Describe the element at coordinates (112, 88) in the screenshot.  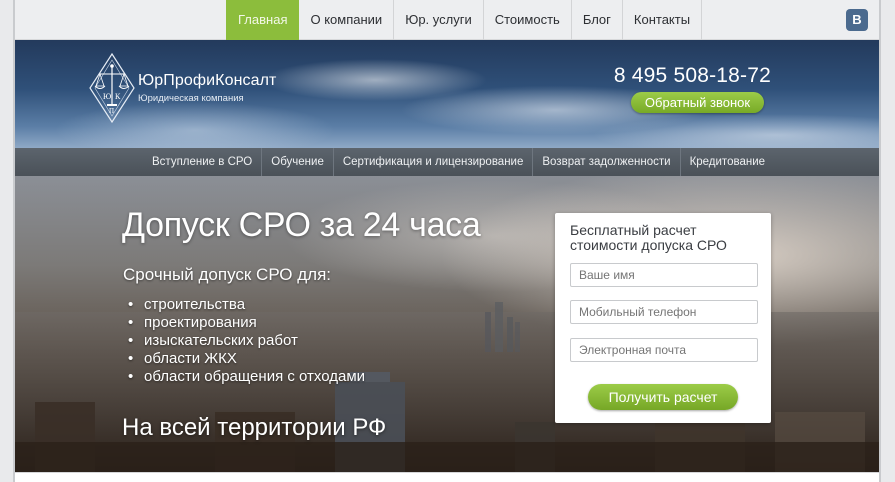
I see `logo-emblem-icon: Ю К П` at that location.